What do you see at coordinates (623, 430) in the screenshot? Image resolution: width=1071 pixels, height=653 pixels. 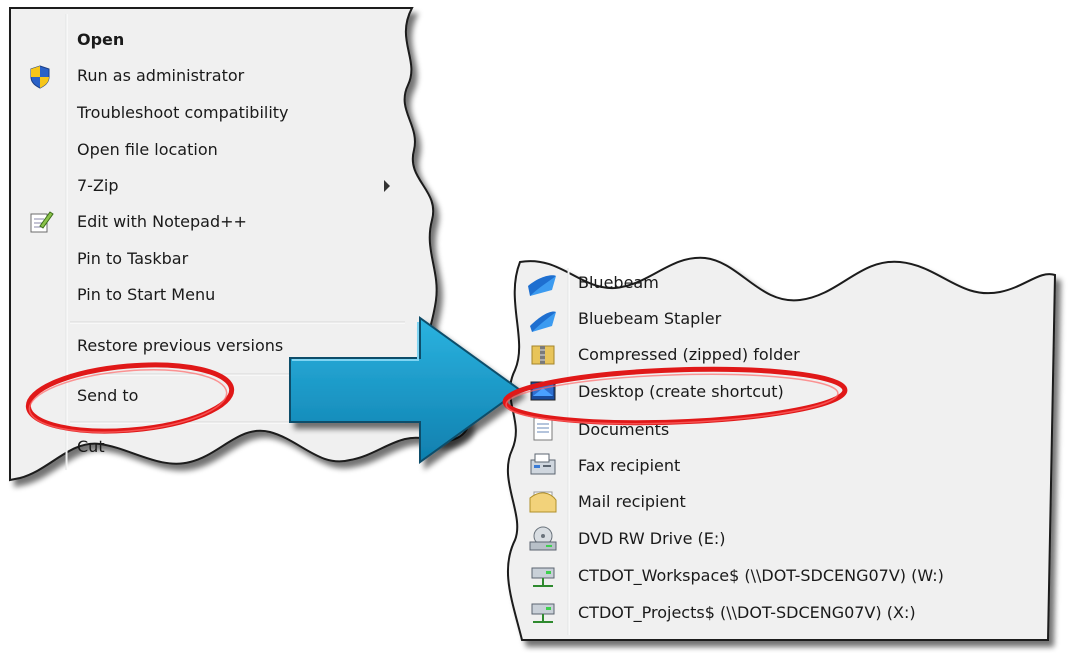 I see `send-to-item-documents: Documents` at bounding box center [623, 430].